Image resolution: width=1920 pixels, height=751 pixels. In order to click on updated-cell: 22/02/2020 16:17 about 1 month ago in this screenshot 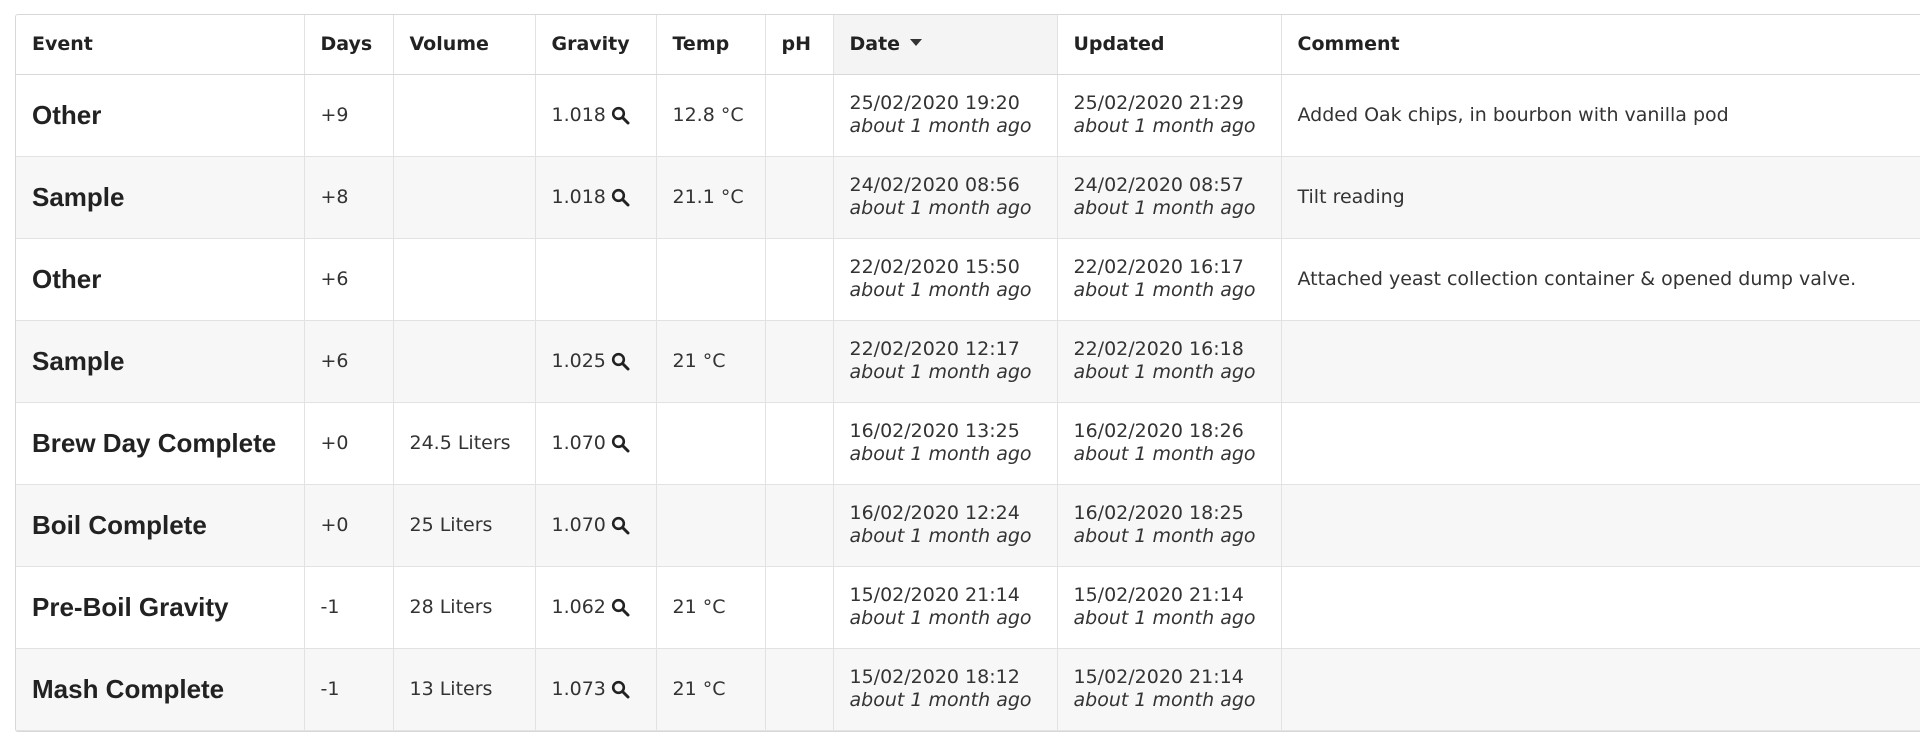, I will do `click(1169, 279)`.